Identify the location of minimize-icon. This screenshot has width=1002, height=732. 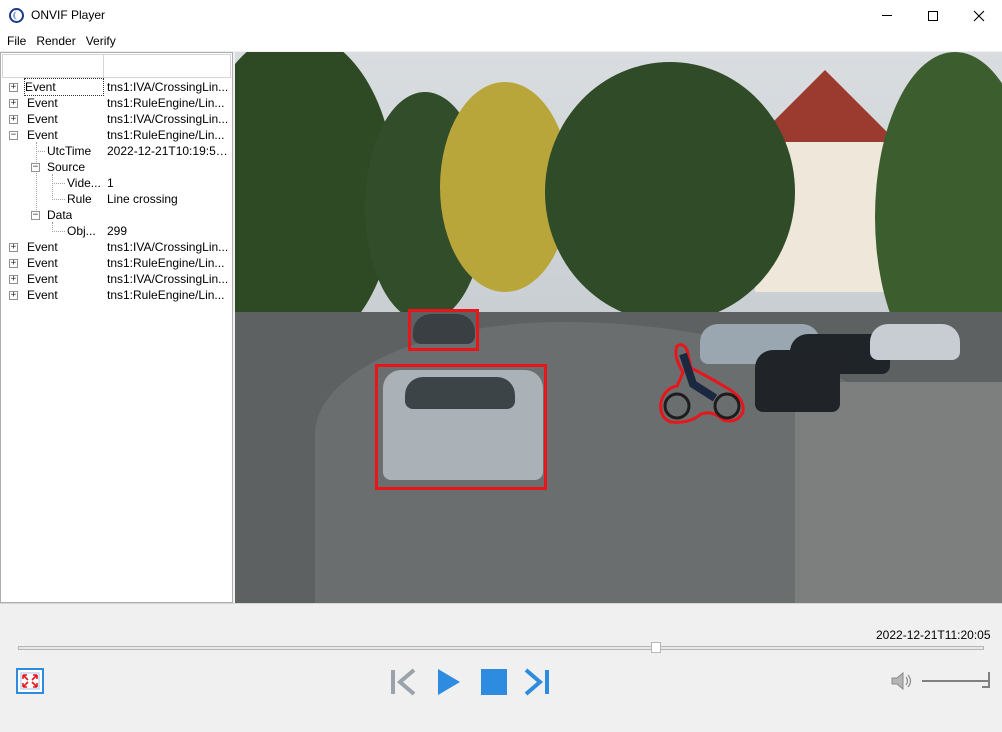
(887, 15).